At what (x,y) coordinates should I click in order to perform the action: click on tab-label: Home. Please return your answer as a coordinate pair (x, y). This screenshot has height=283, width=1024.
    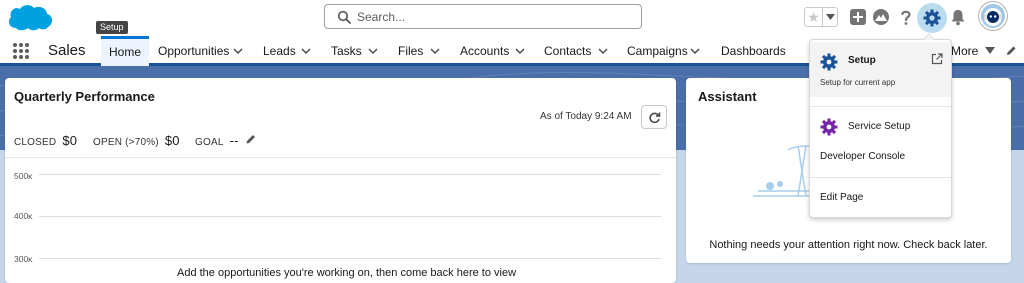
    Looking at the image, I should click on (124, 52).